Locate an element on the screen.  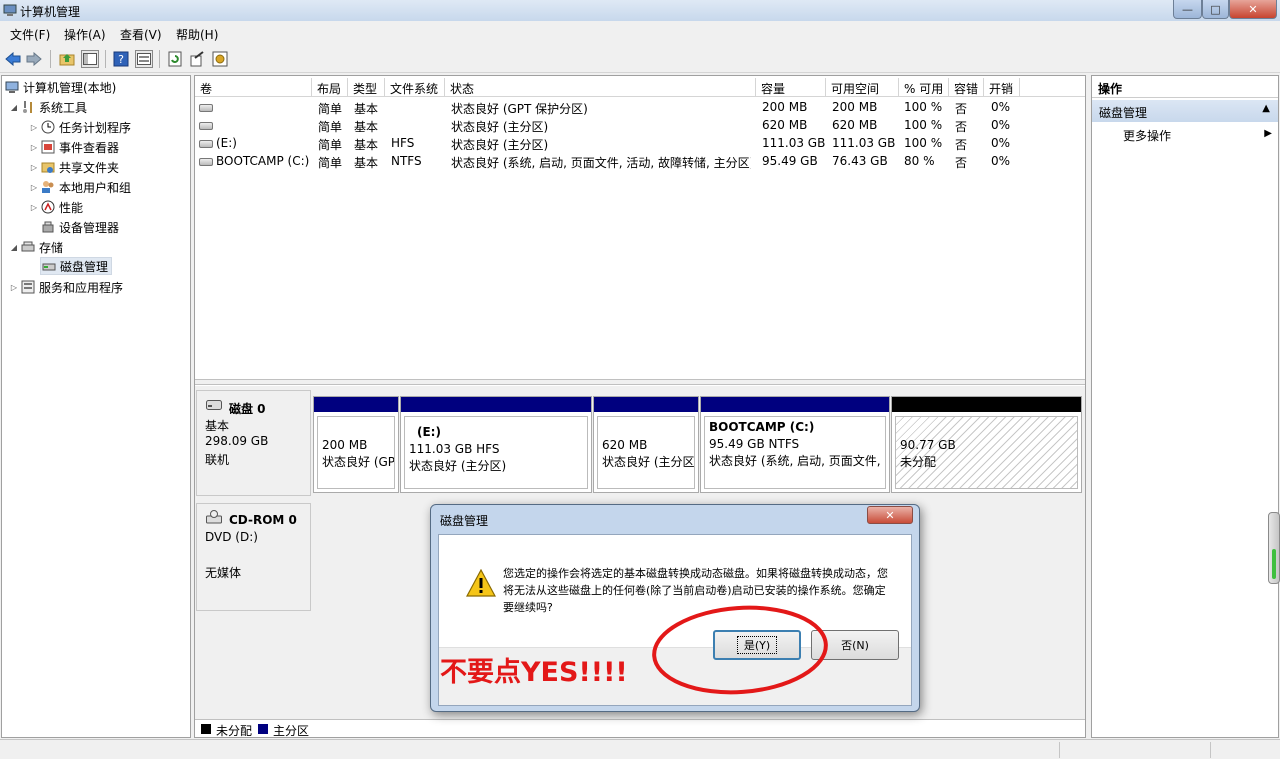
more-actions-item: 更多操作 ▶ is located at coordinates (1185, 135).